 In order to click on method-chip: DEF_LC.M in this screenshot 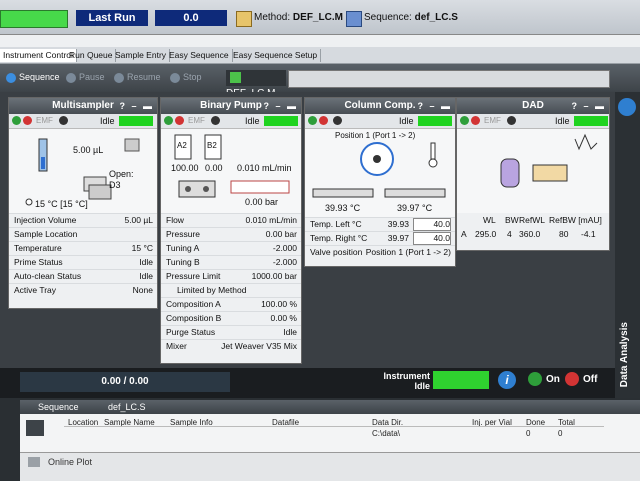, I will do `click(256, 84)`.